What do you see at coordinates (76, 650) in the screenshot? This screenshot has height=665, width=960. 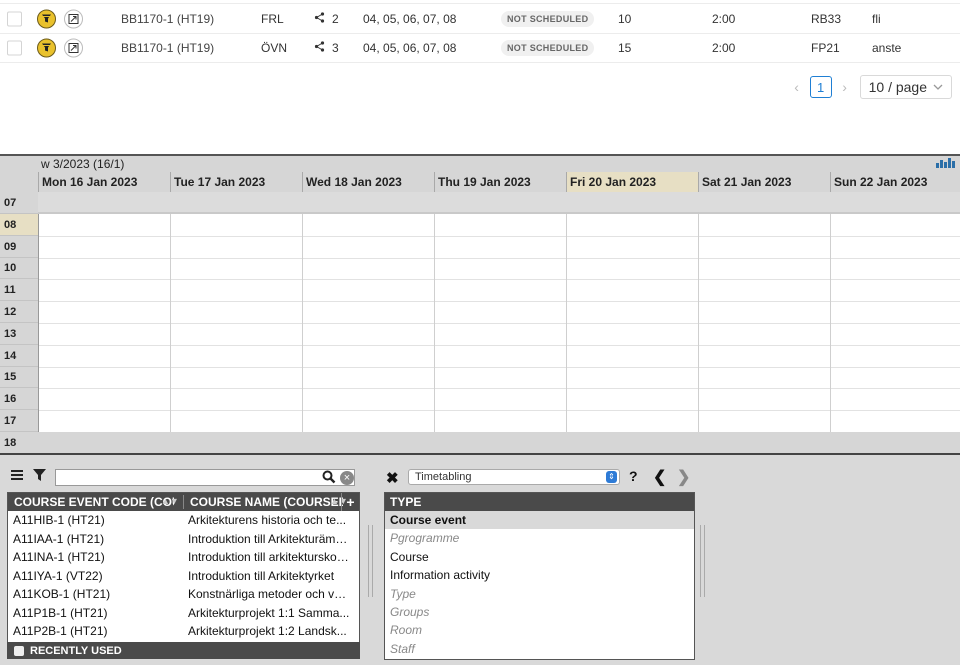 I see `recently-used-label: RECENTLY USED` at bounding box center [76, 650].